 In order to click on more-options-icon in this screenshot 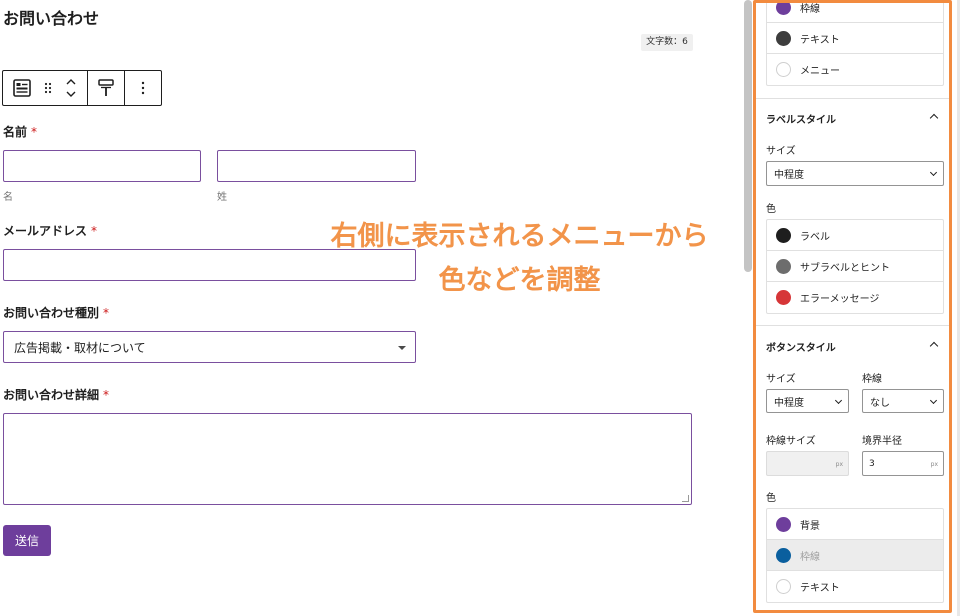, I will do `click(143, 88)`.